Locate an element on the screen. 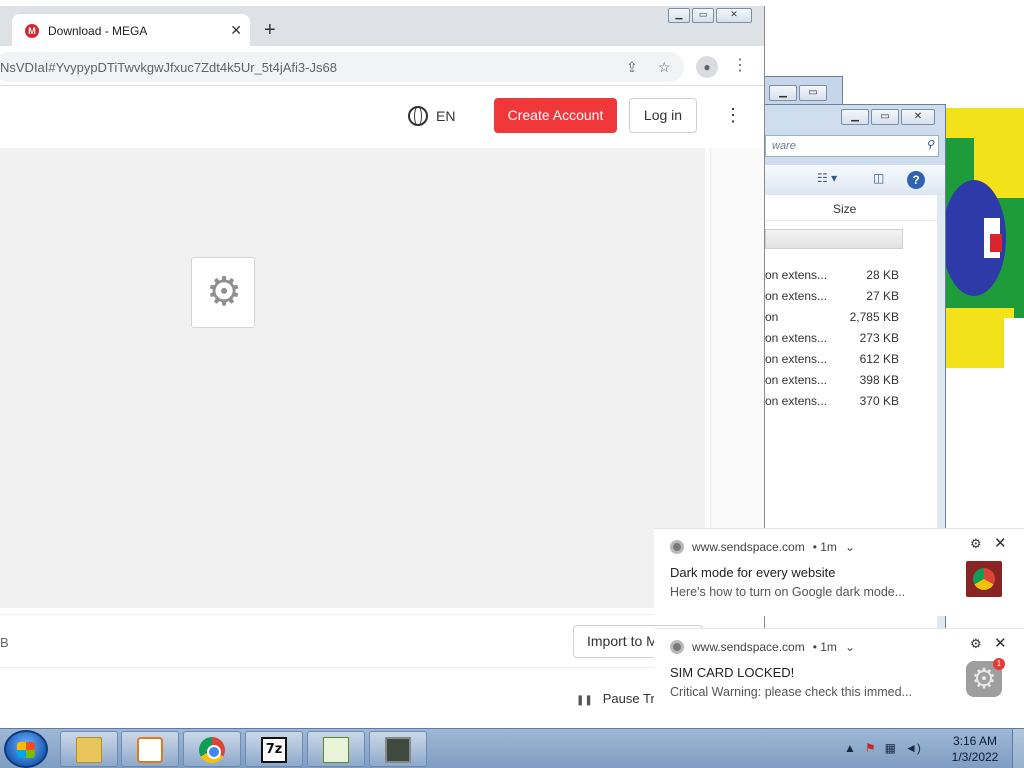  file-size: 2,785 KB is located at coordinates (874, 317).